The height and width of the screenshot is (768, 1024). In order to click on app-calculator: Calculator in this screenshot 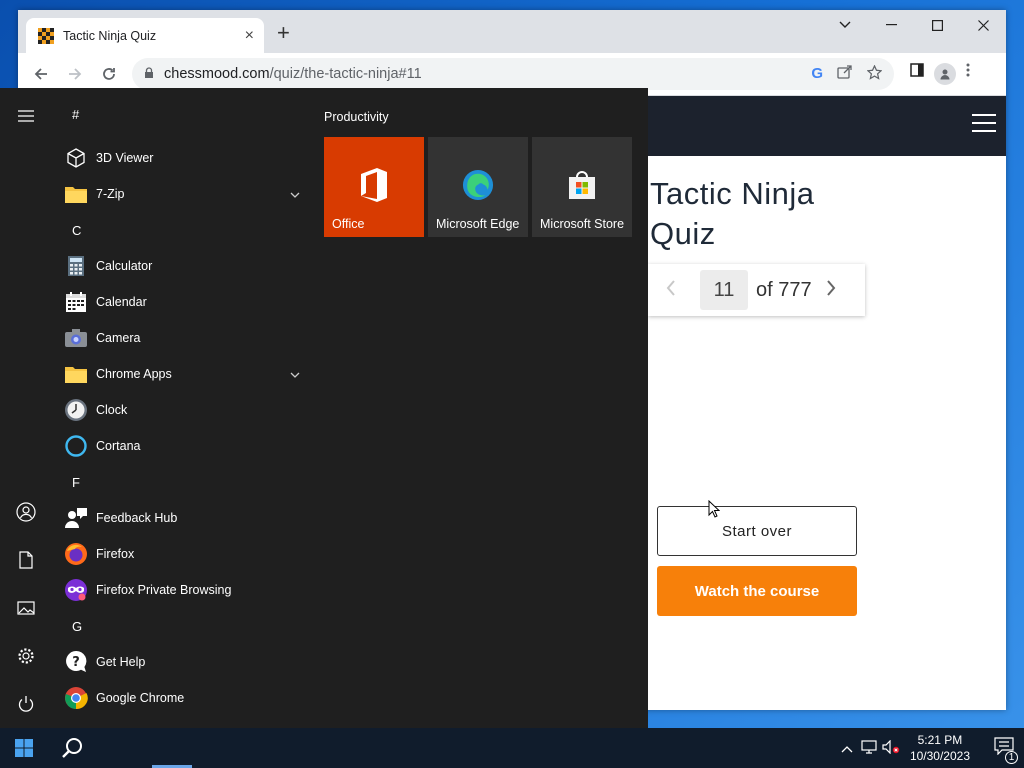, I will do `click(181, 266)`.